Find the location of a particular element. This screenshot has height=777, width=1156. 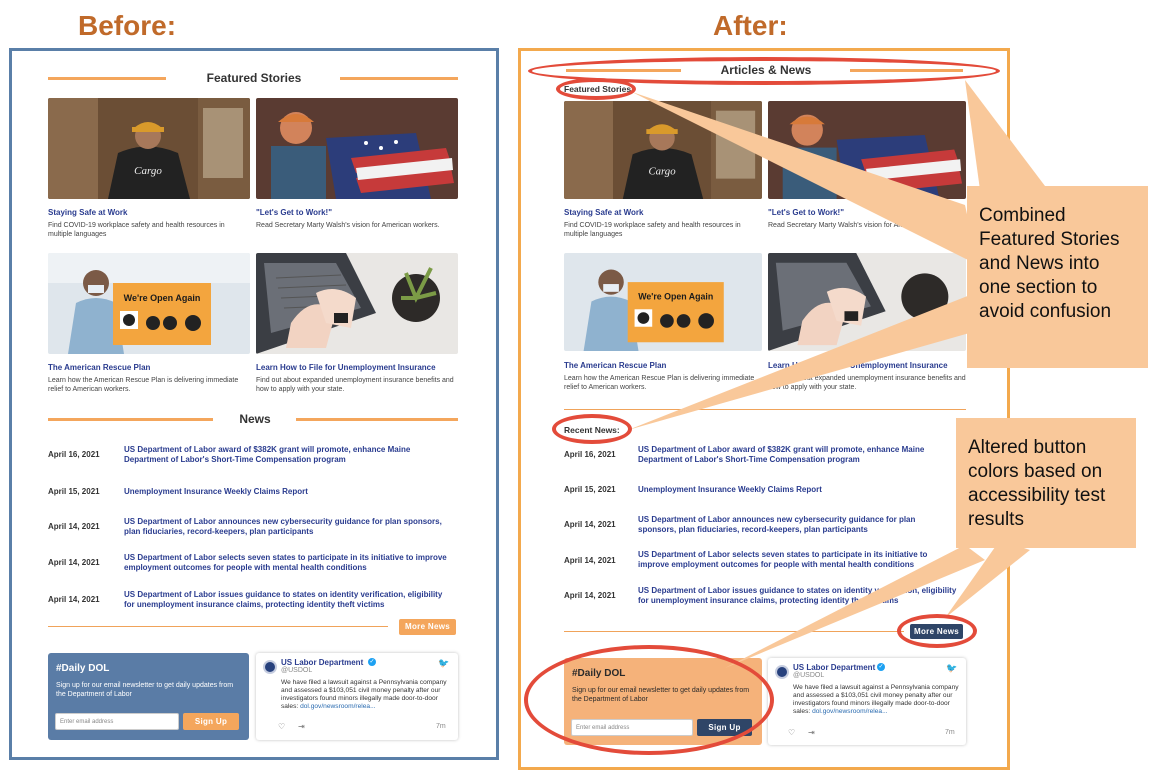

section-divider is located at coordinates (765, 409).